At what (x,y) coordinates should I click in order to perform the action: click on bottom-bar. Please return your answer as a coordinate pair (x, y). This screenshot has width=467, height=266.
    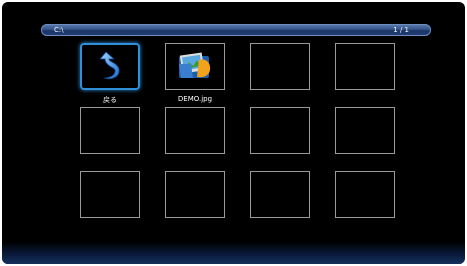
    Looking at the image, I should click on (233, 253).